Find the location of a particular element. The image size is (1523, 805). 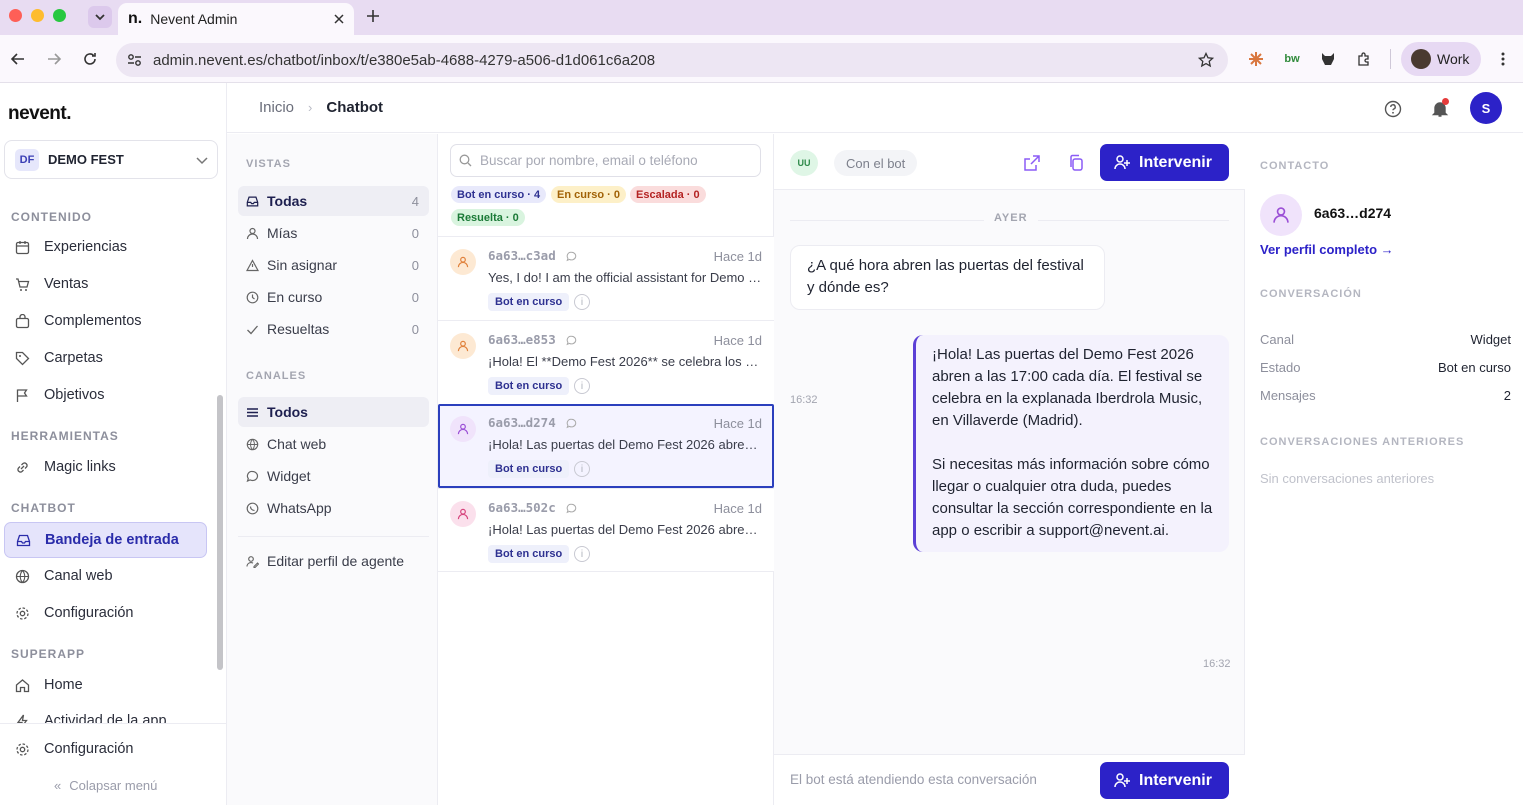

view-mine: Mías 0 is located at coordinates (333, 233).